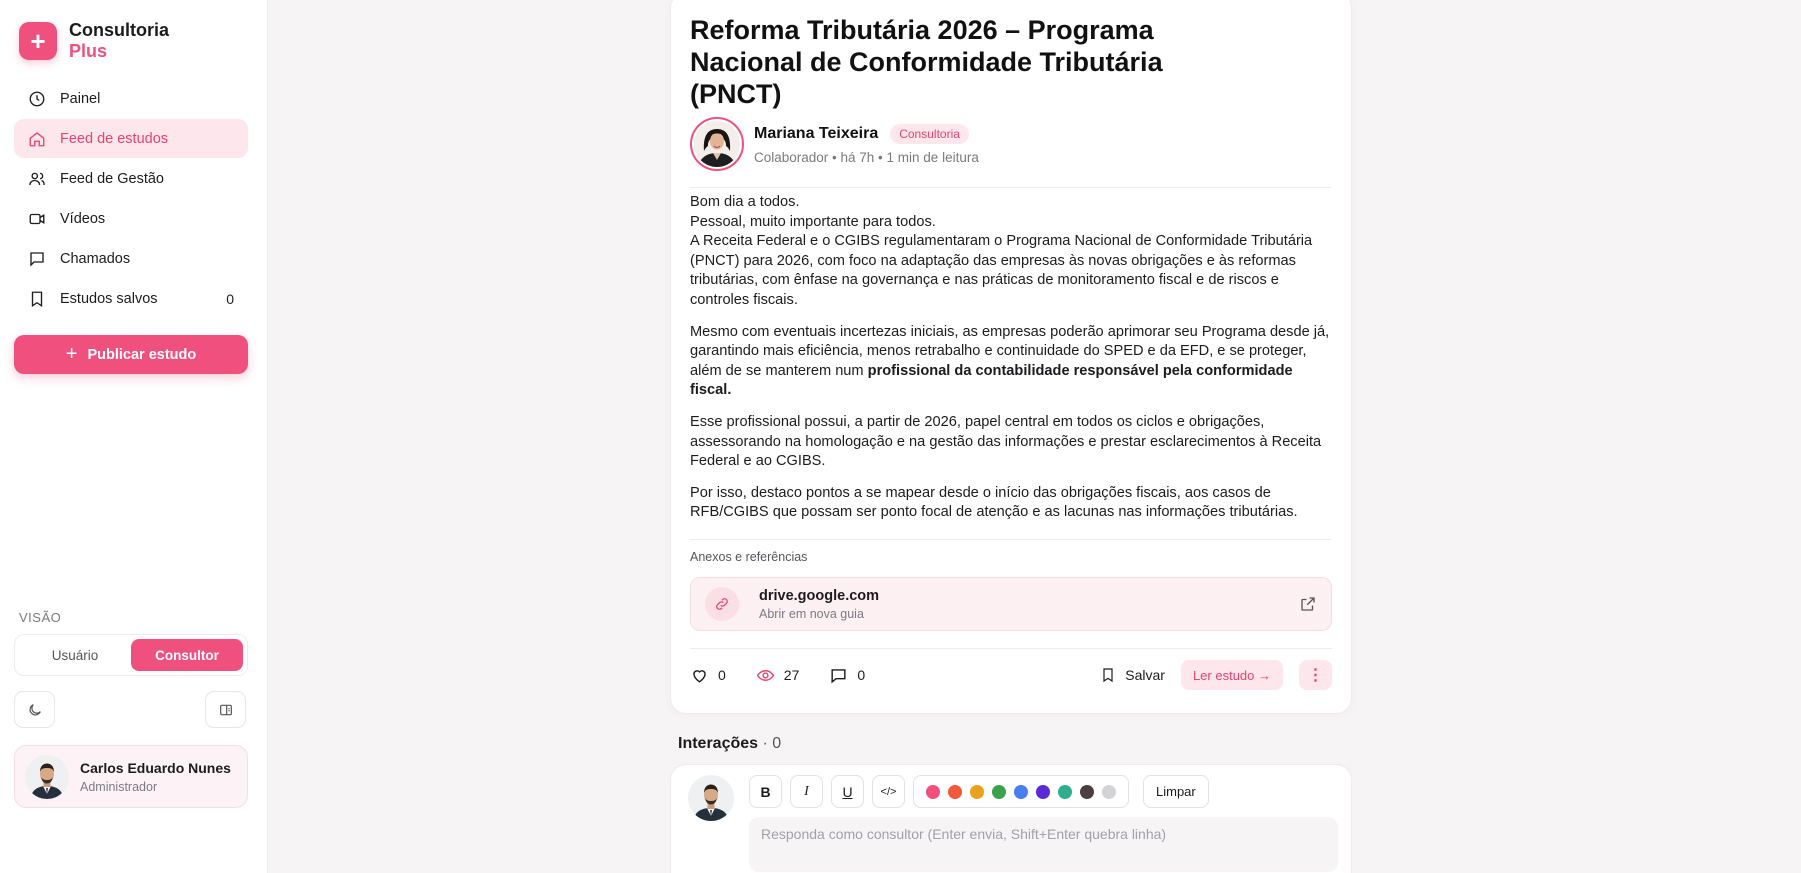  What do you see at coordinates (888, 791) in the screenshot?
I see `code-button: </>` at bounding box center [888, 791].